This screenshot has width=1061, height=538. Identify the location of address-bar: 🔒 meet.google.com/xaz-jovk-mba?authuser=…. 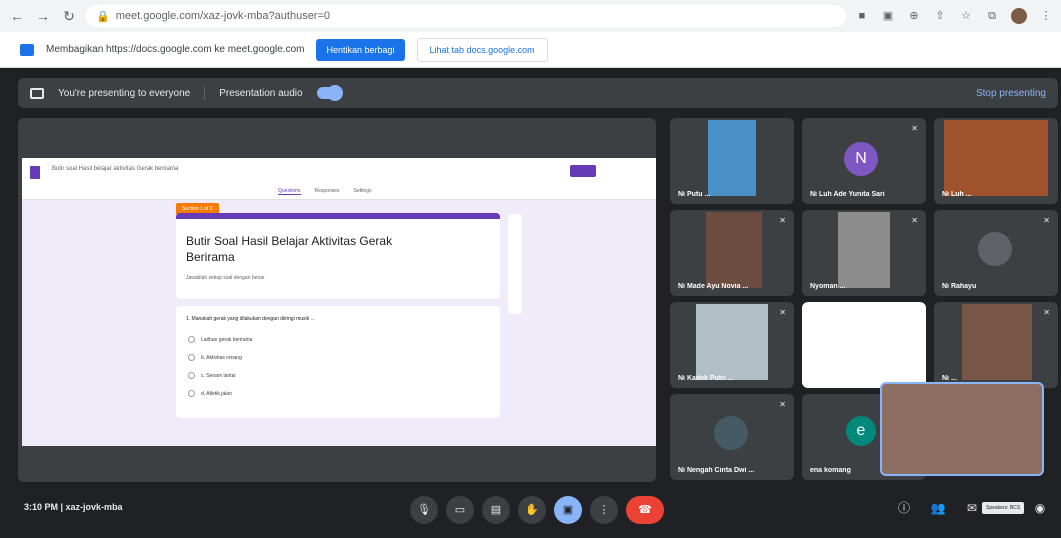
(466, 16).